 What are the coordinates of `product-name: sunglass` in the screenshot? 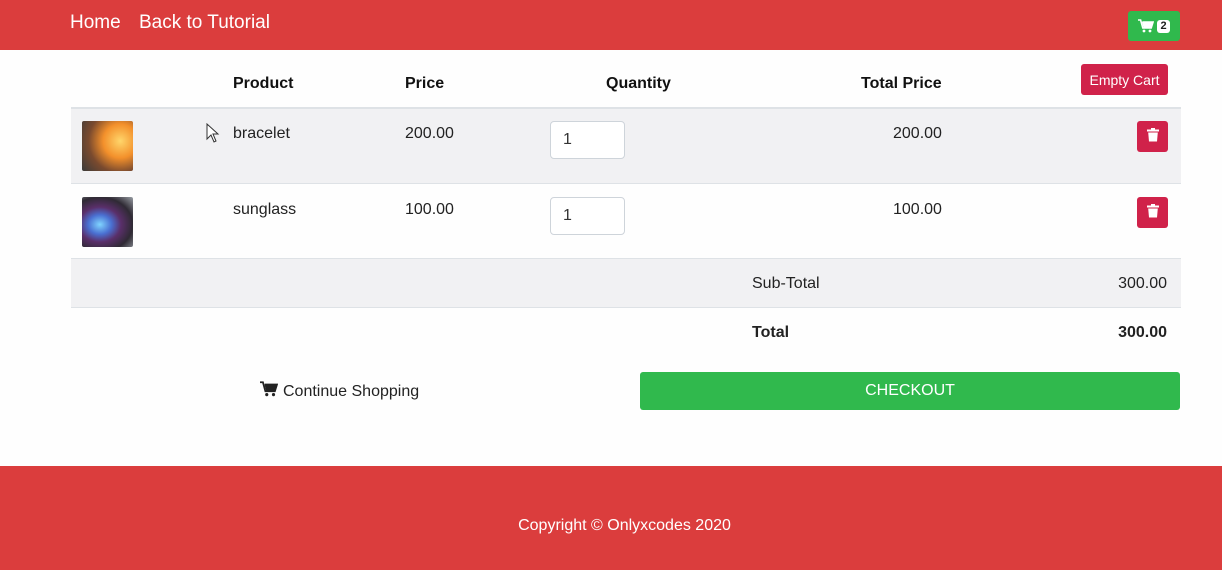 It's located at (265, 209).